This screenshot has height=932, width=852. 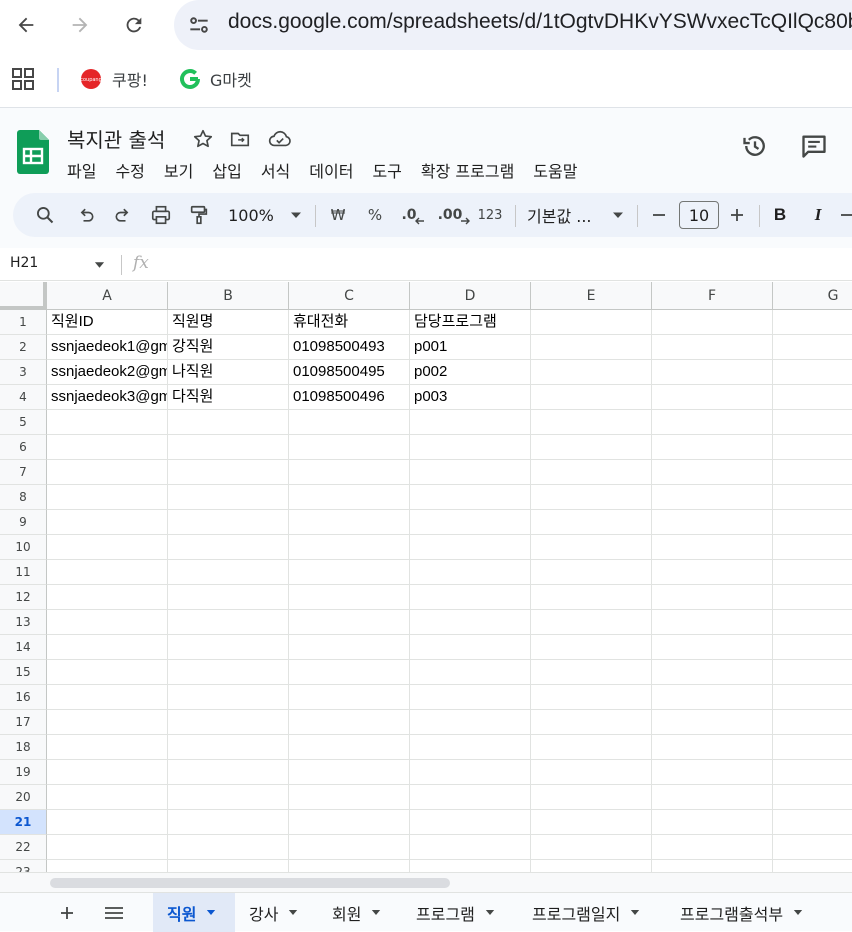 I want to click on cell-e16, so click(x=591, y=697).